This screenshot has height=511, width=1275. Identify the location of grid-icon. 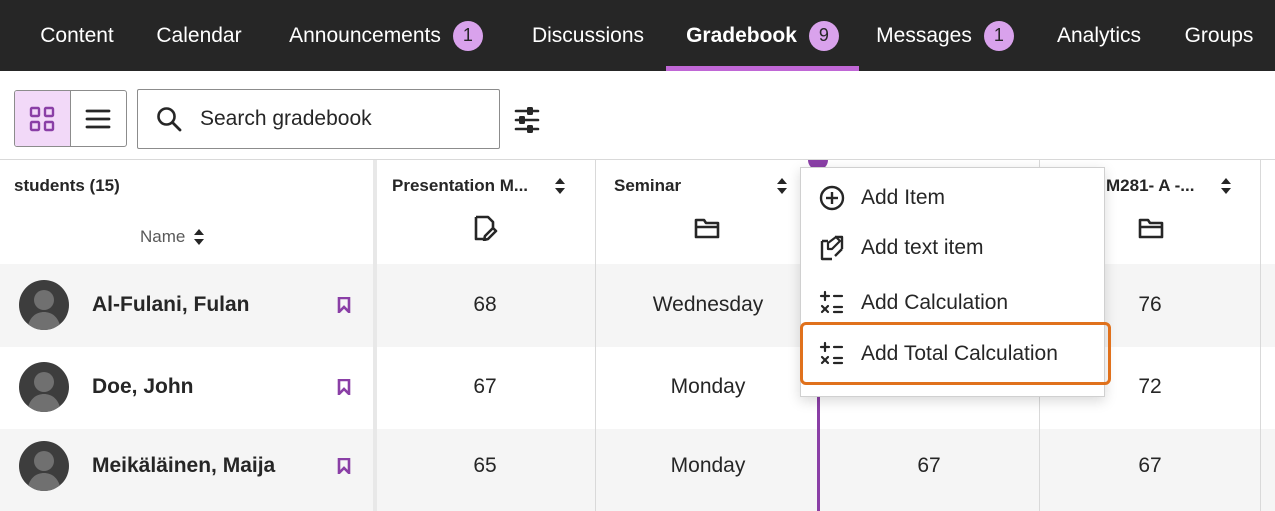
(42, 118).